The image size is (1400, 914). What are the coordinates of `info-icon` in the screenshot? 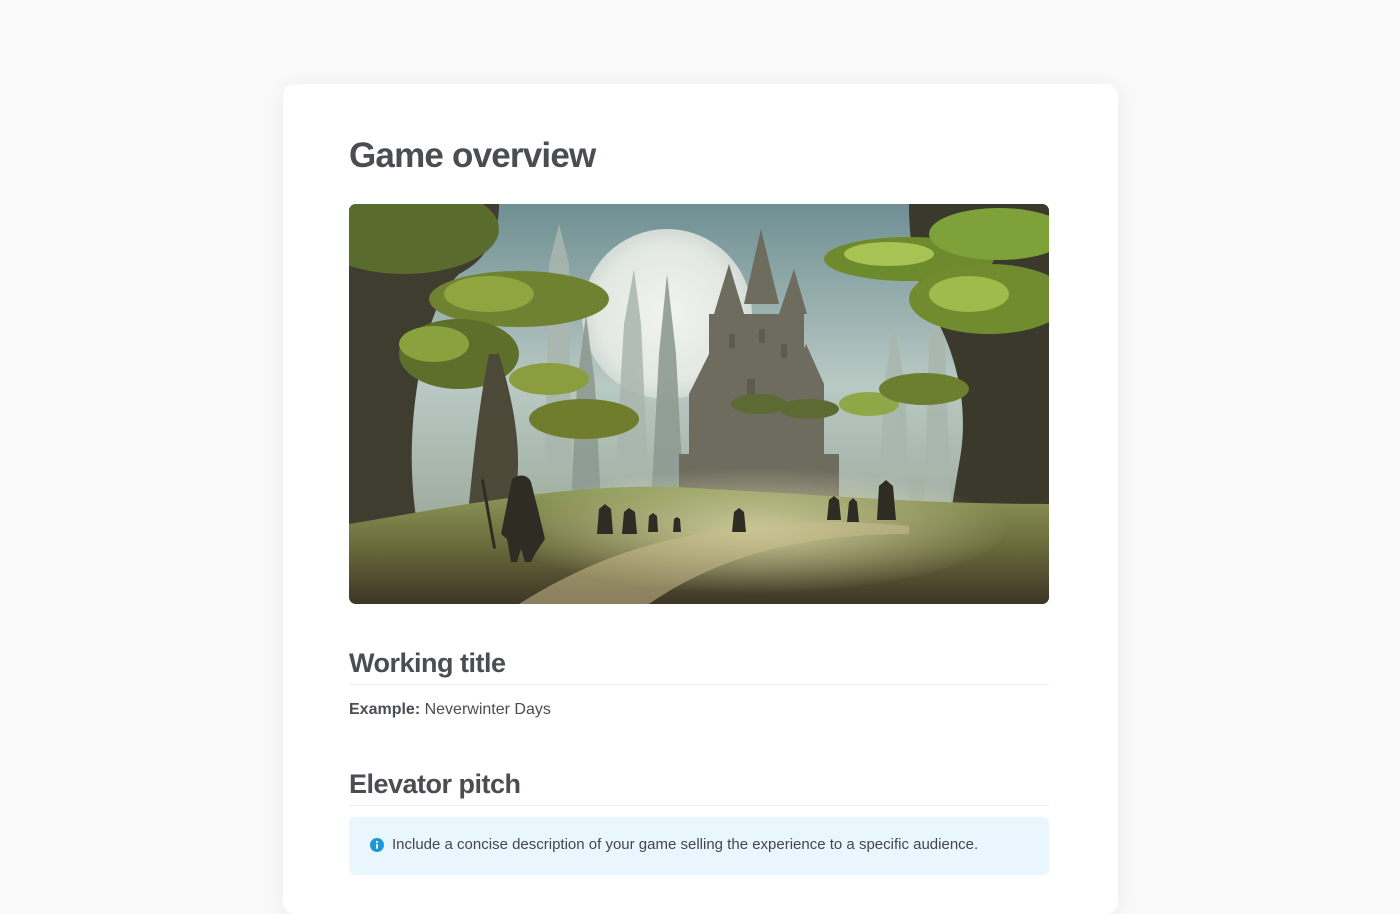 It's located at (377, 845).